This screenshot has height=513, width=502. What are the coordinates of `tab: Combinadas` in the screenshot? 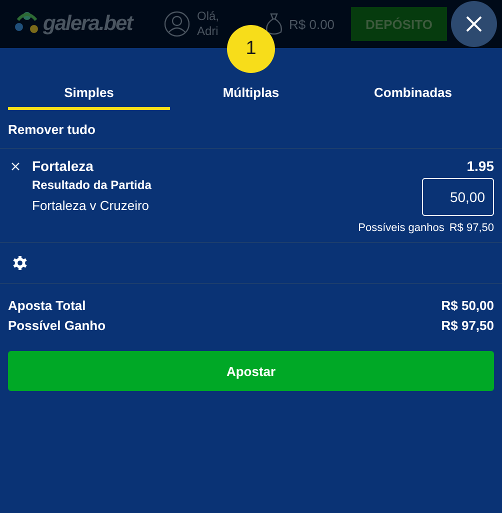 It's located at (413, 94).